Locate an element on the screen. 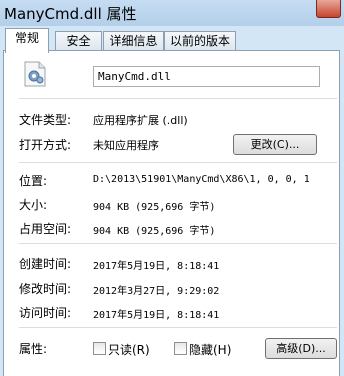  window-title: ManyCmd.dll 属性 is located at coordinates (70, 14).